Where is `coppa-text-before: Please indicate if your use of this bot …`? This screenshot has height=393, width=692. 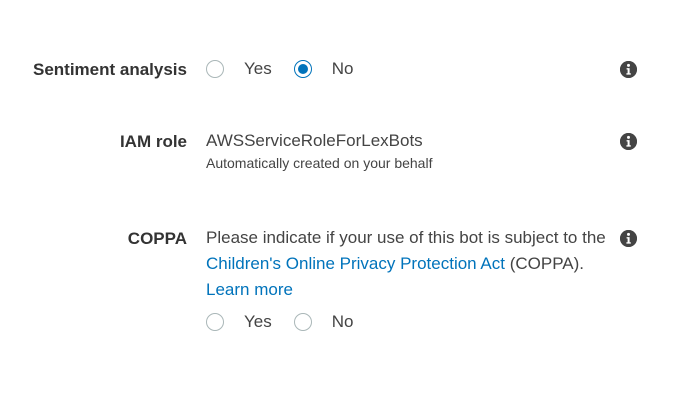
coppa-text-before: Please indicate if your use of this bot … is located at coordinates (406, 237).